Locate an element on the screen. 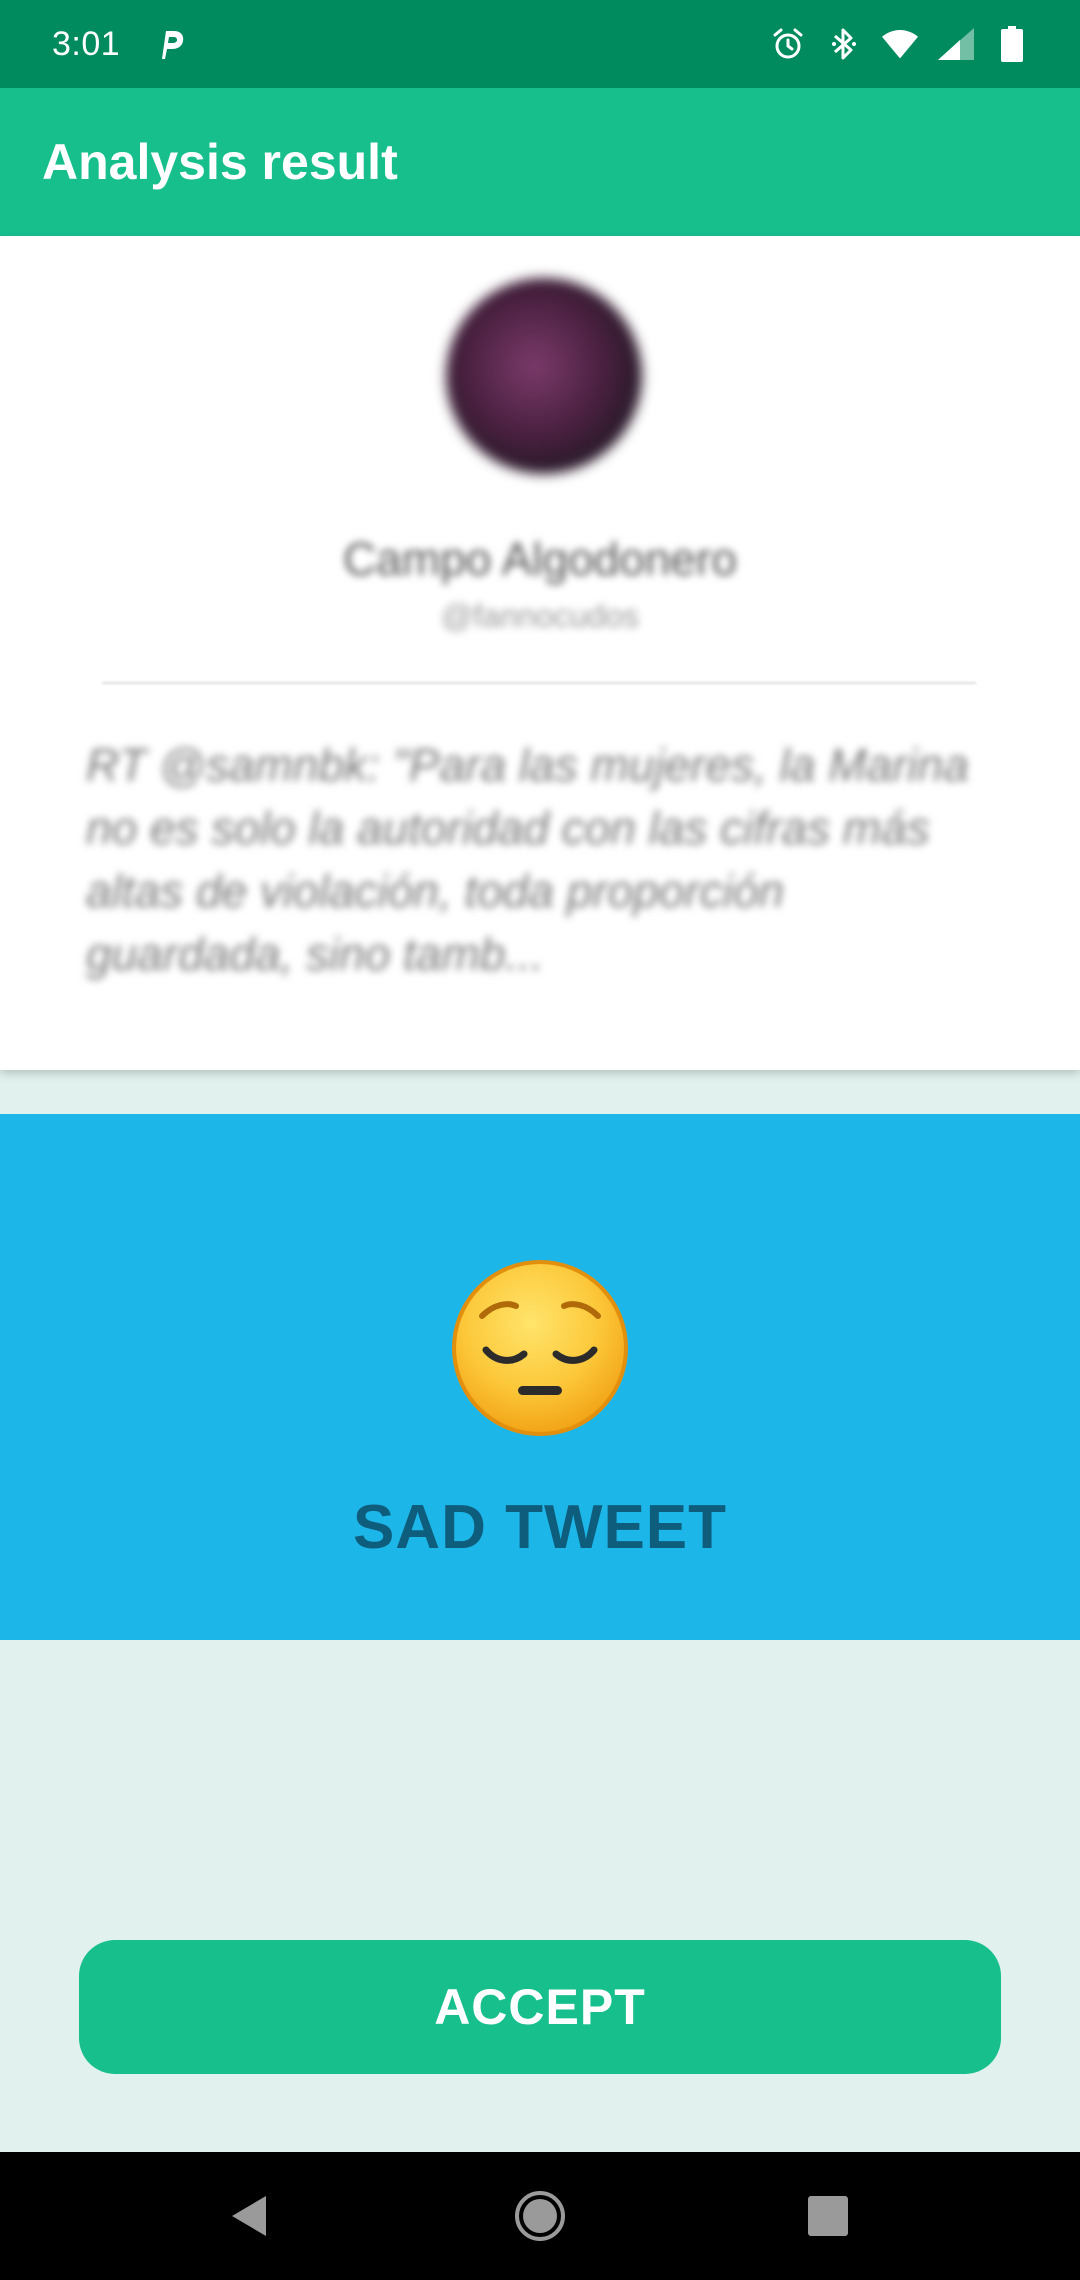  battery-icon is located at coordinates (1012, 44).